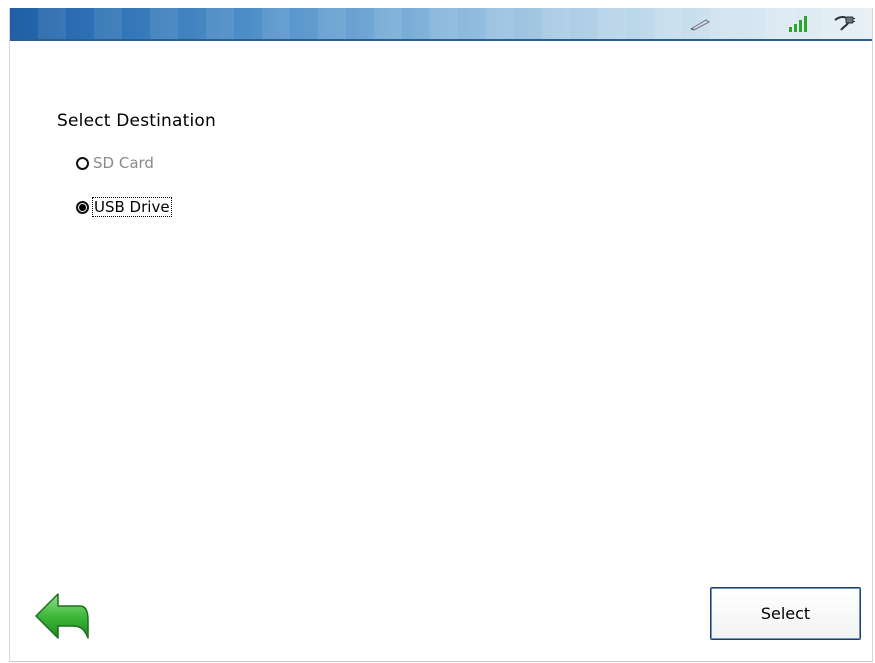 The width and height of the screenshot is (875, 663). What do you see at coordinates (798, 24) in the screenshot?
I see `signal-strength-icon` at bounding box center [798, 24].